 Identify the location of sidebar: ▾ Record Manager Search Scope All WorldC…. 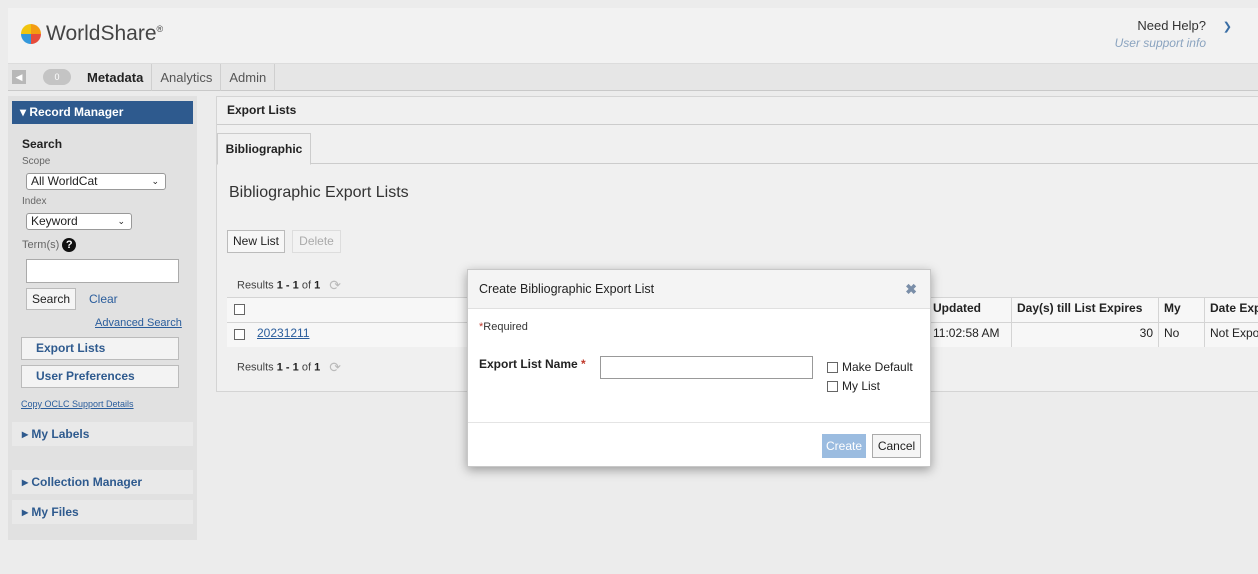
(102, 318).